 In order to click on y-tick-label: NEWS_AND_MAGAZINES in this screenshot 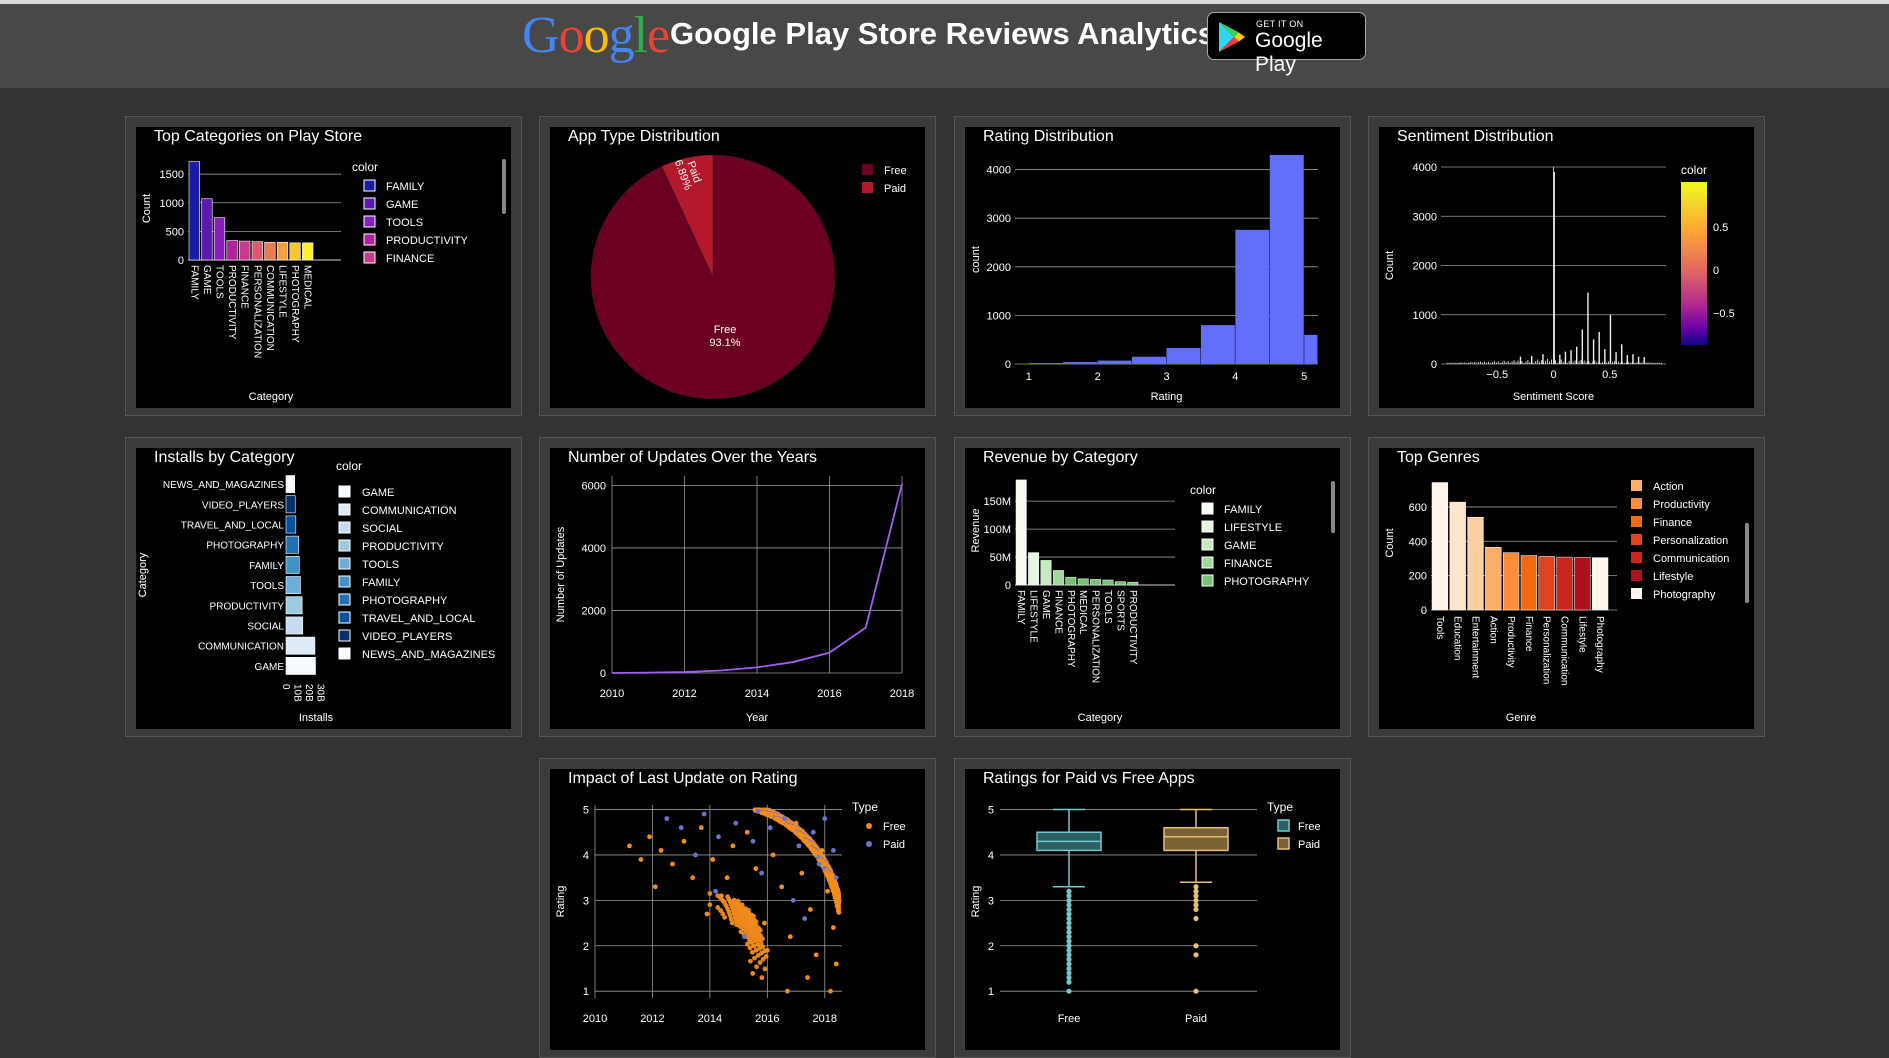, I will do `click(223, 485)`.